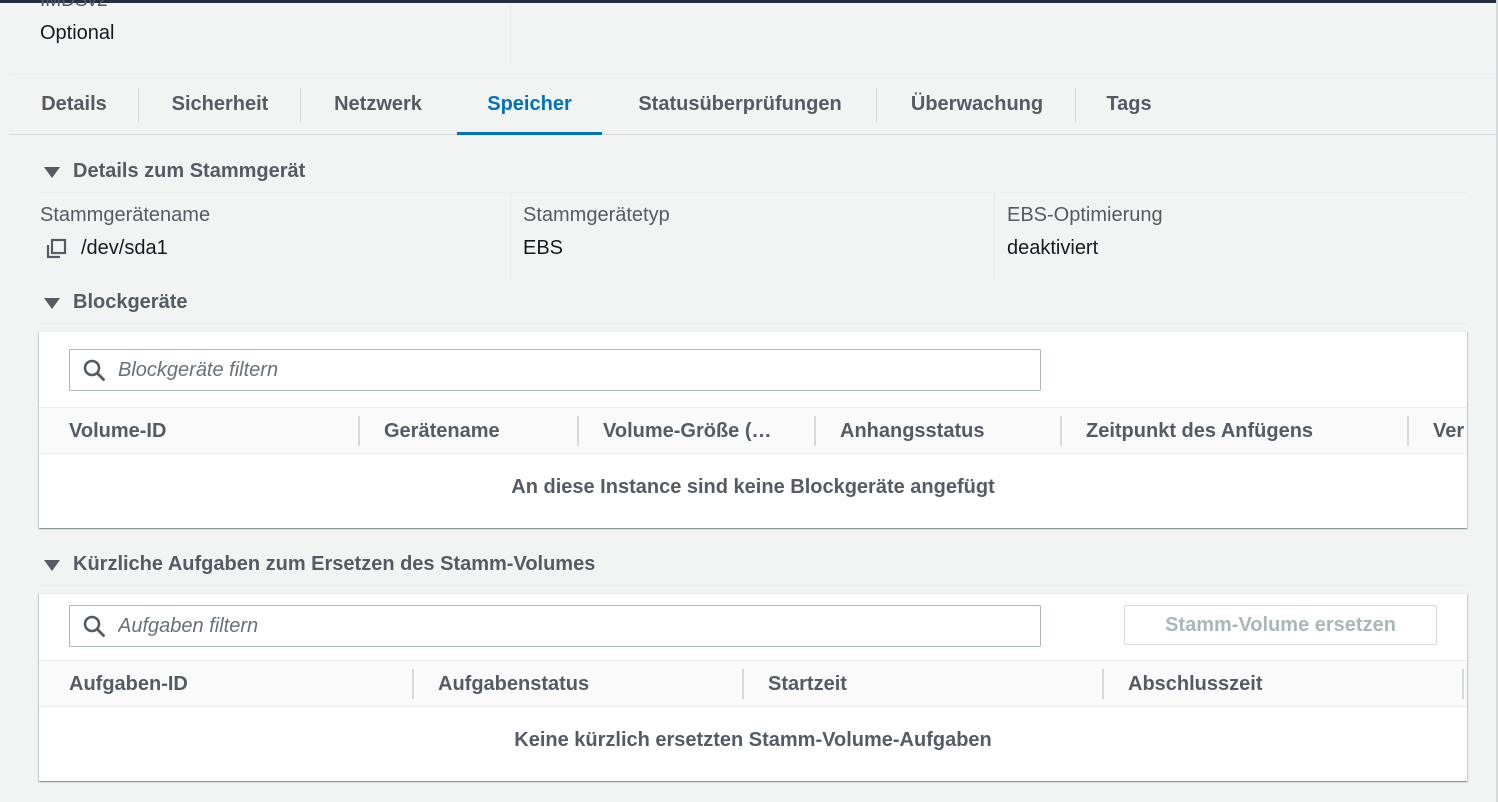 This screenshot has height=802, width=1498. What do you see at coordinates (1053, 248) in the screenshot?
I see `ebs-optimization-value: deaktiviert` at bounding box center [1053, 248].